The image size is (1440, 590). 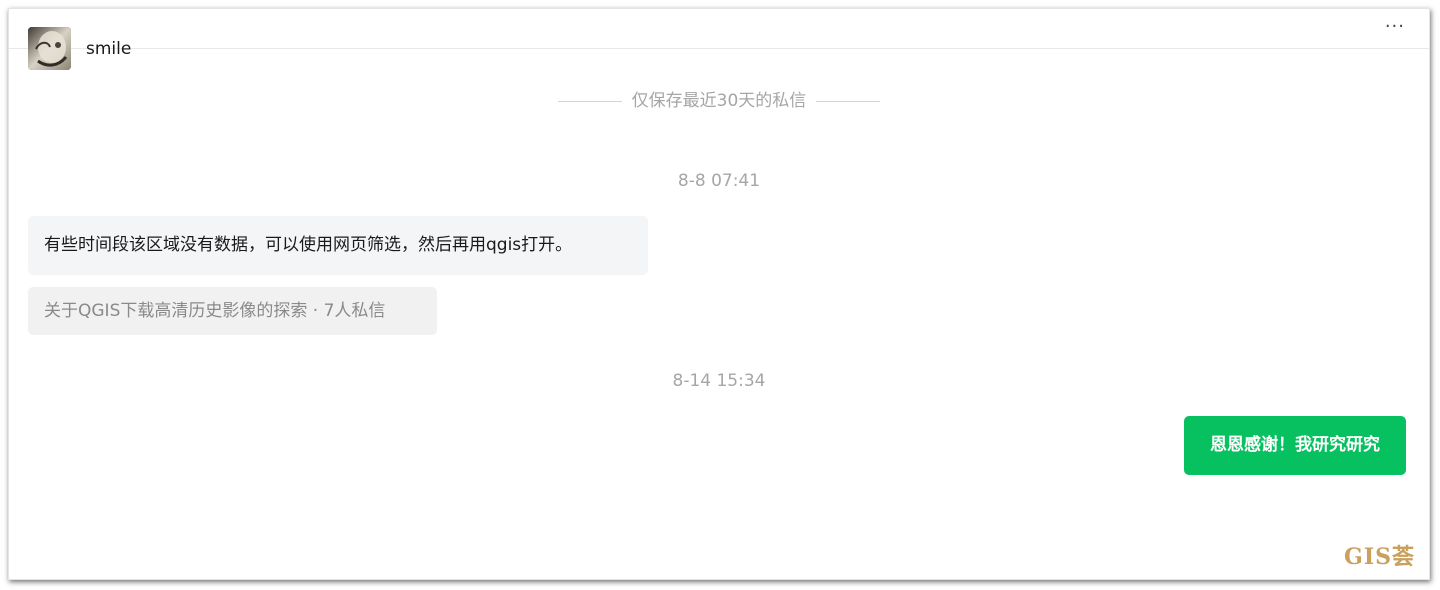 What do you see at coordinates (719, 48) in the screenshot?
I see `header-divider` at bounding box center [719, 48].